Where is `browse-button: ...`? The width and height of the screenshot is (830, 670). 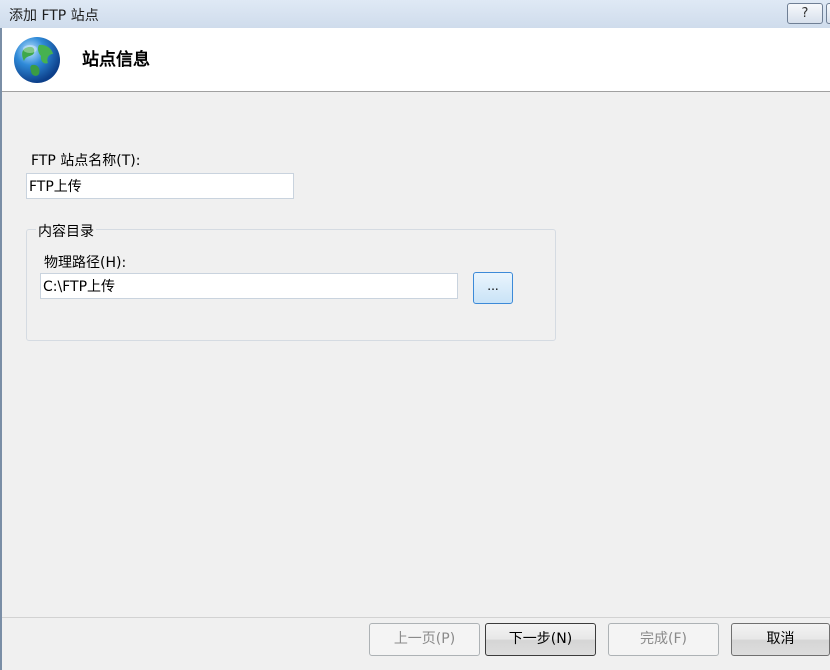
browse-button: ... is located at coordinates (493, 288).